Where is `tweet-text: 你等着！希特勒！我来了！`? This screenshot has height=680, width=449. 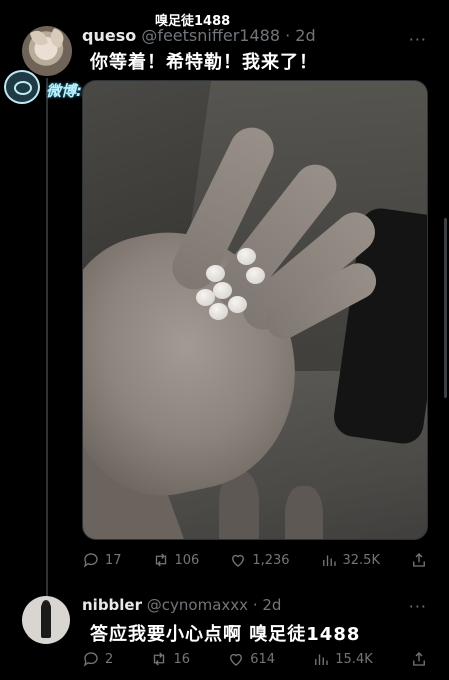 tweet-text: 你等着！希特勒！我来了！ is located at coordinates (204, 62).